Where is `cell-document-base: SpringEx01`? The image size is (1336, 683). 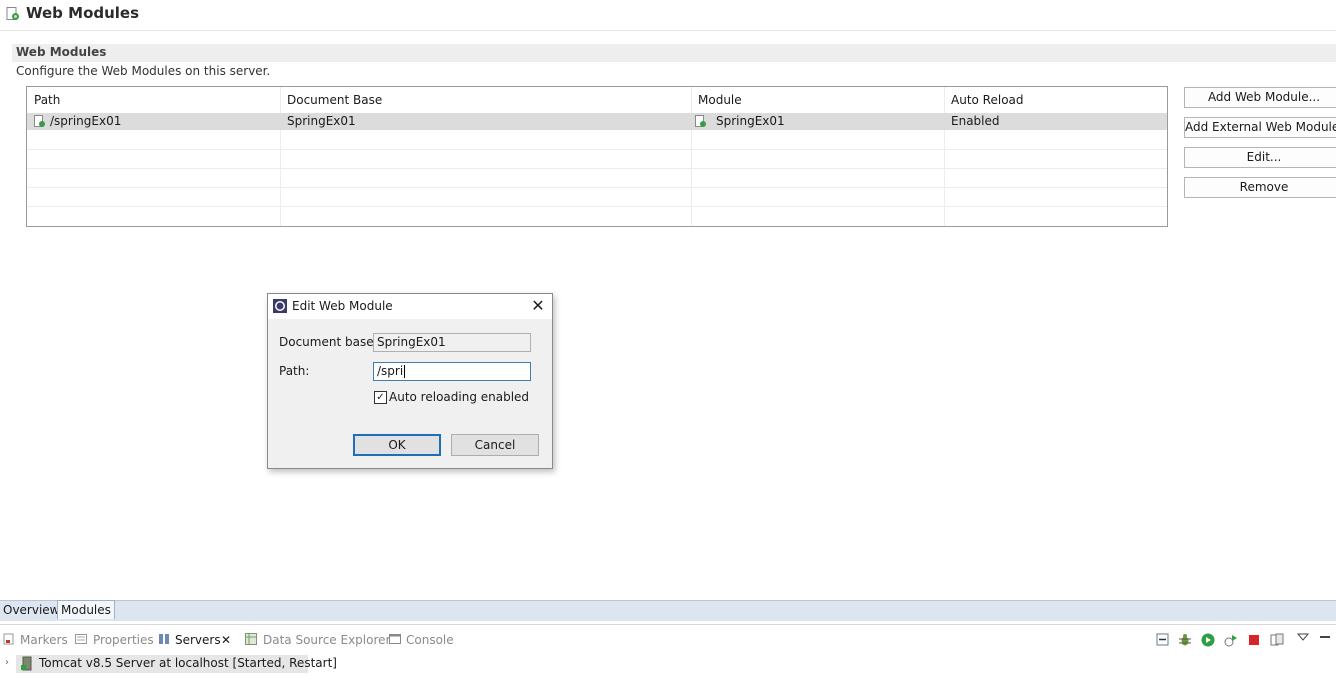 cell-document-base: SpringEx01 is located at coordinates (321, 121).